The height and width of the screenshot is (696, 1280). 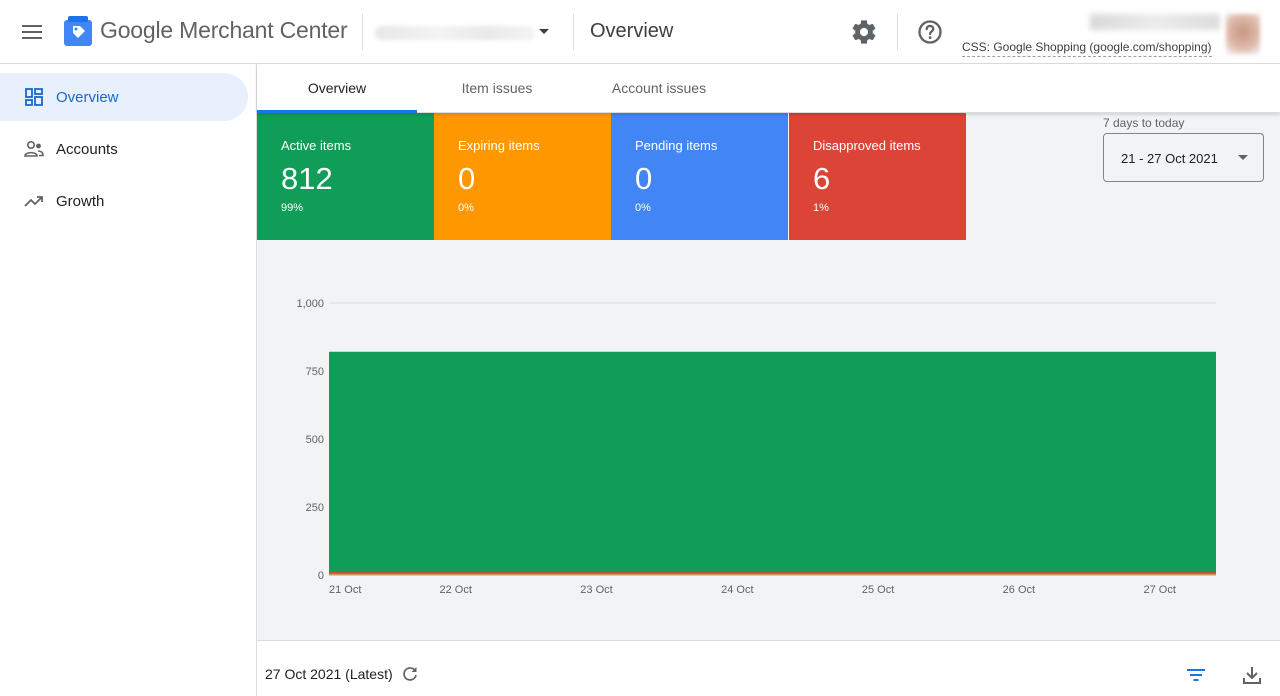 I want to click on page-title: Overview, so click(x=632, y=31).